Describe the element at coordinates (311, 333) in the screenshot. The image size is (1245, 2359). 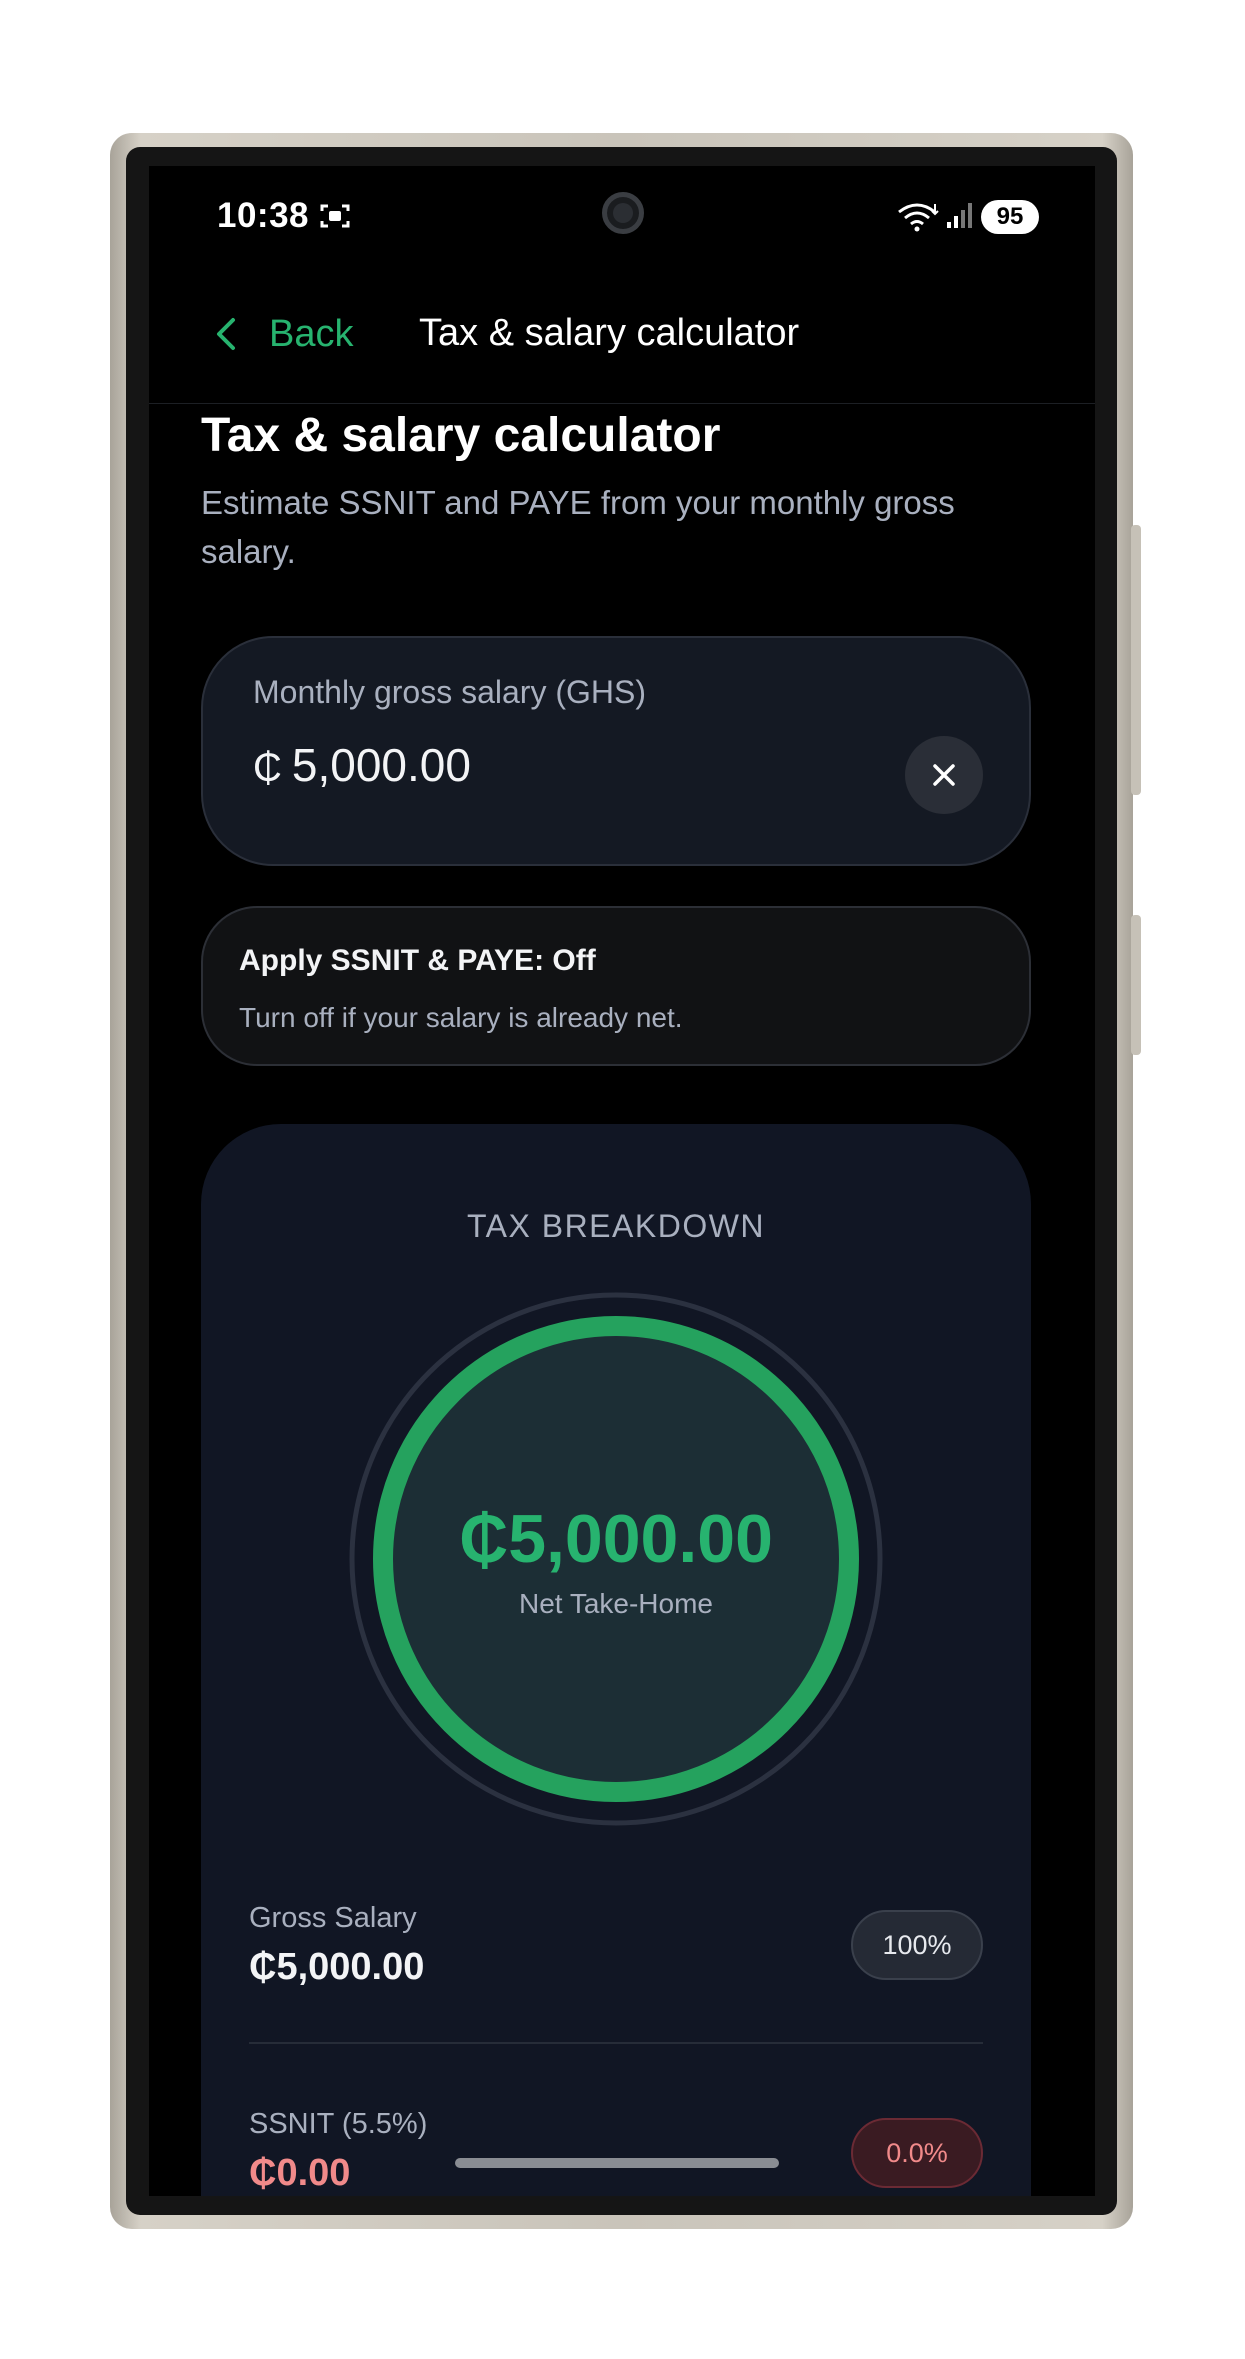
I see `back-label: Back` at that location.